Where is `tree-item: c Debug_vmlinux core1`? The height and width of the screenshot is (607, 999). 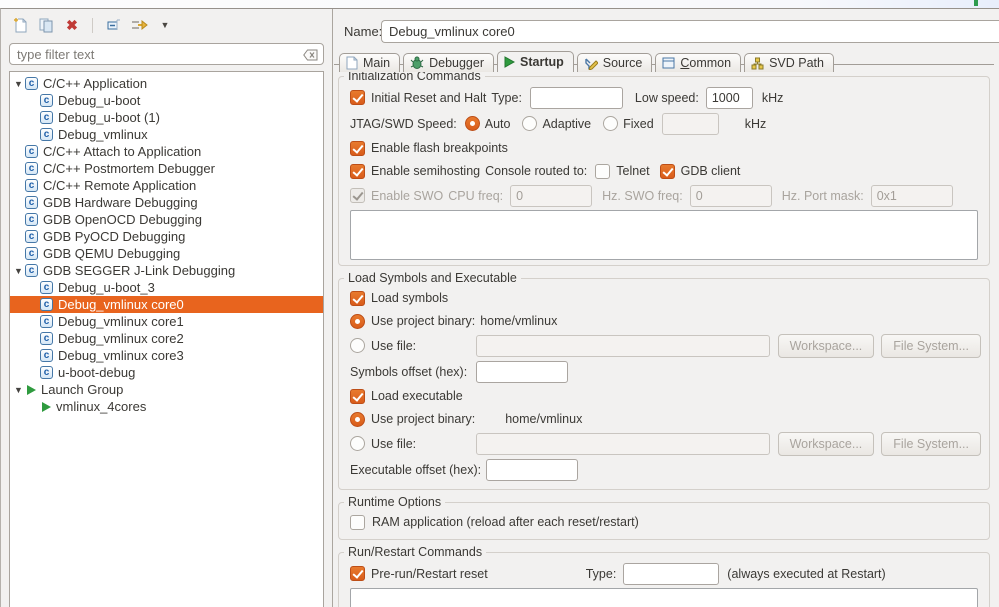 tree-item: c Debug_vmlinux core1 is located at coordinates (166, 321).